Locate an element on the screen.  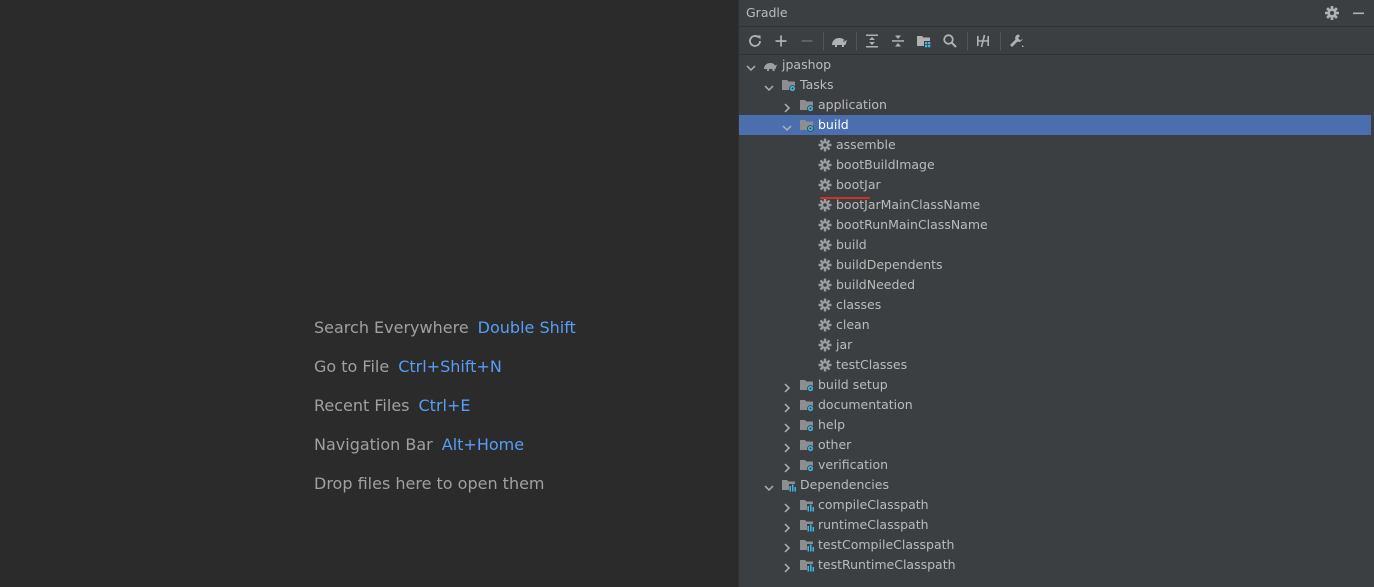
tree-node-verification: verification is located at coordinates (1055, 465).